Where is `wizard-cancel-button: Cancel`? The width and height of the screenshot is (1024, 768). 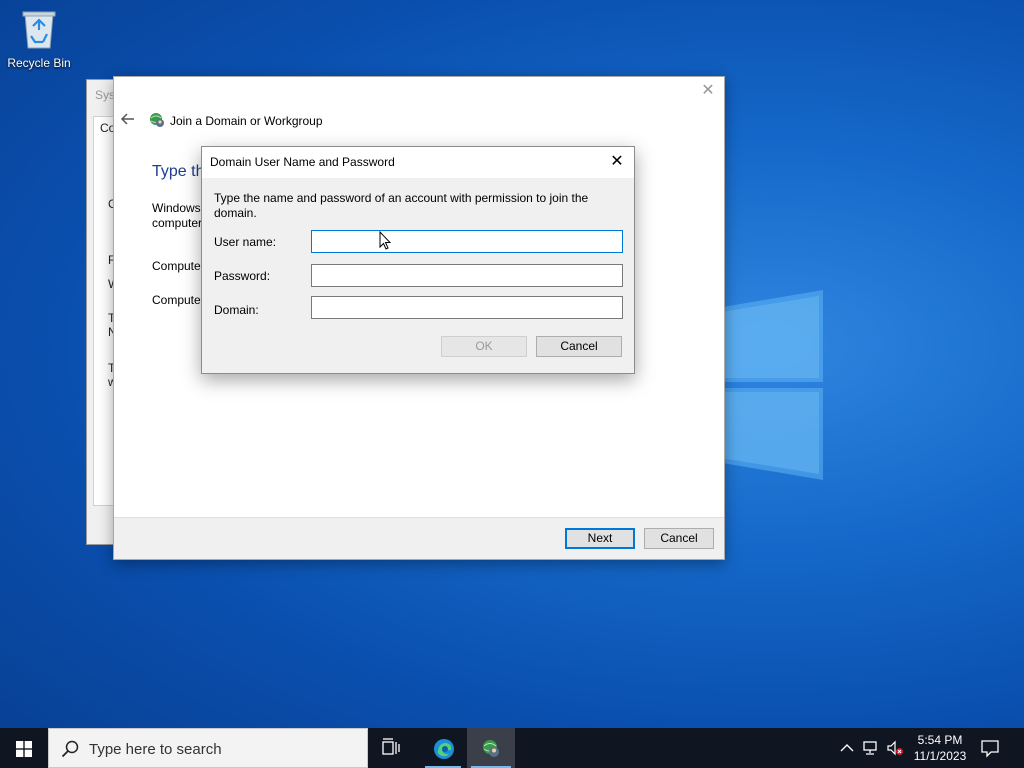 wizard-cancel-button: Cancel is located at coordinates (679, 538).